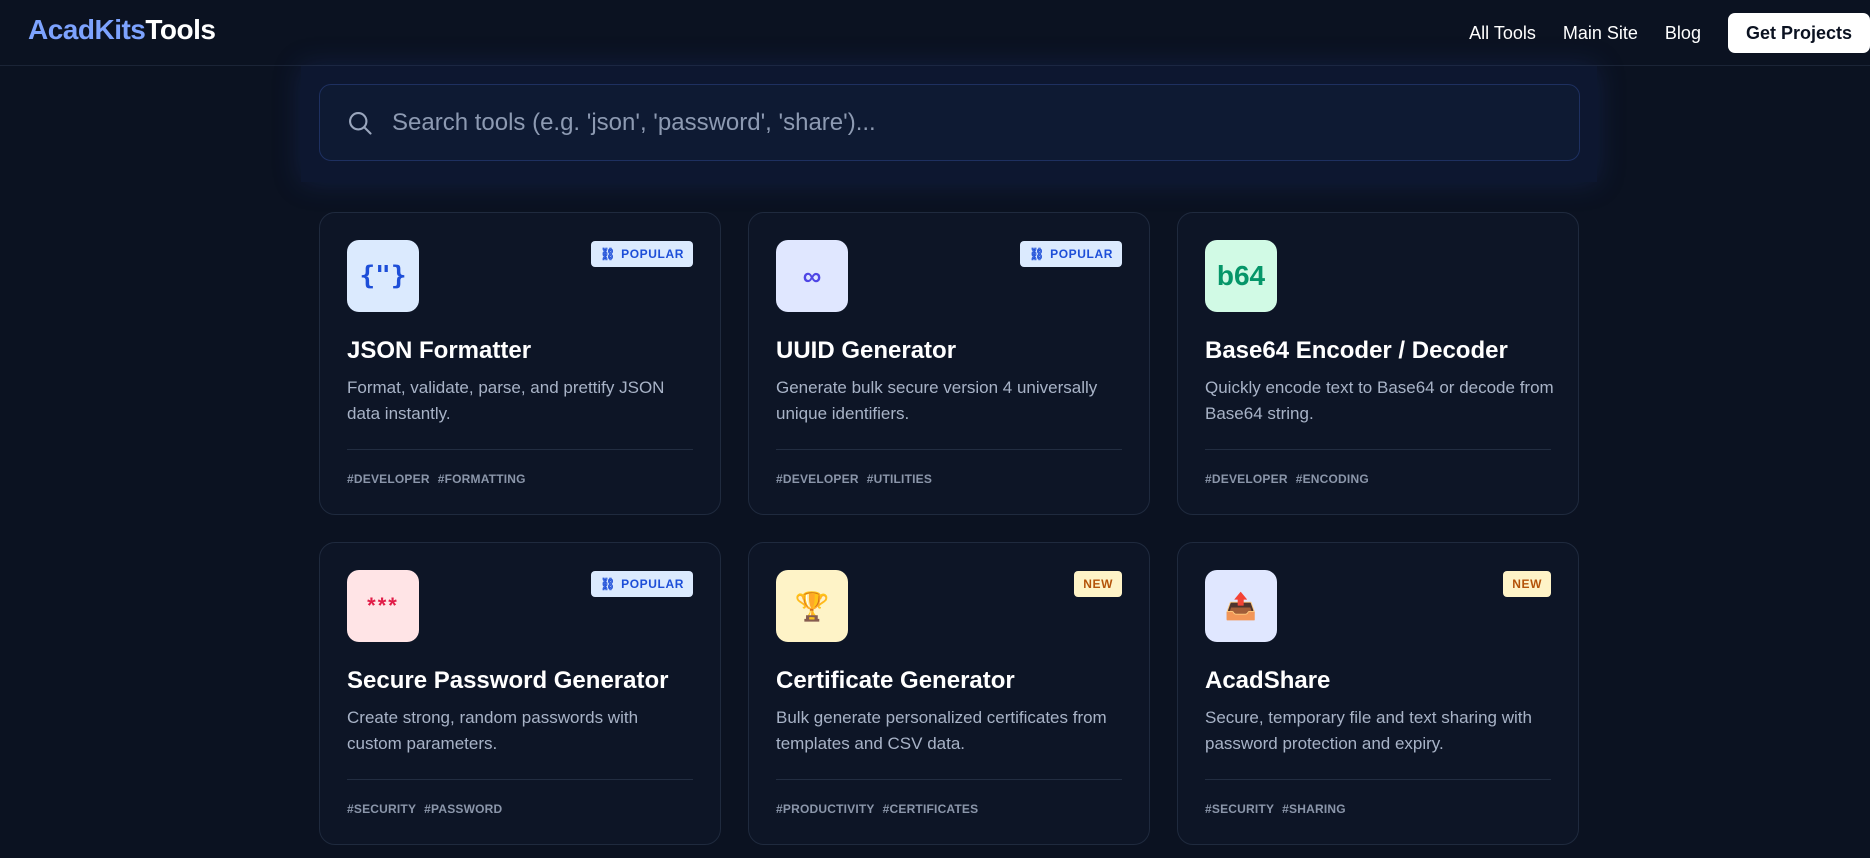 The height and width of the screenshot is (858, 1870). I want to click on nav-link-blog: Blog, so click(1683, 33).